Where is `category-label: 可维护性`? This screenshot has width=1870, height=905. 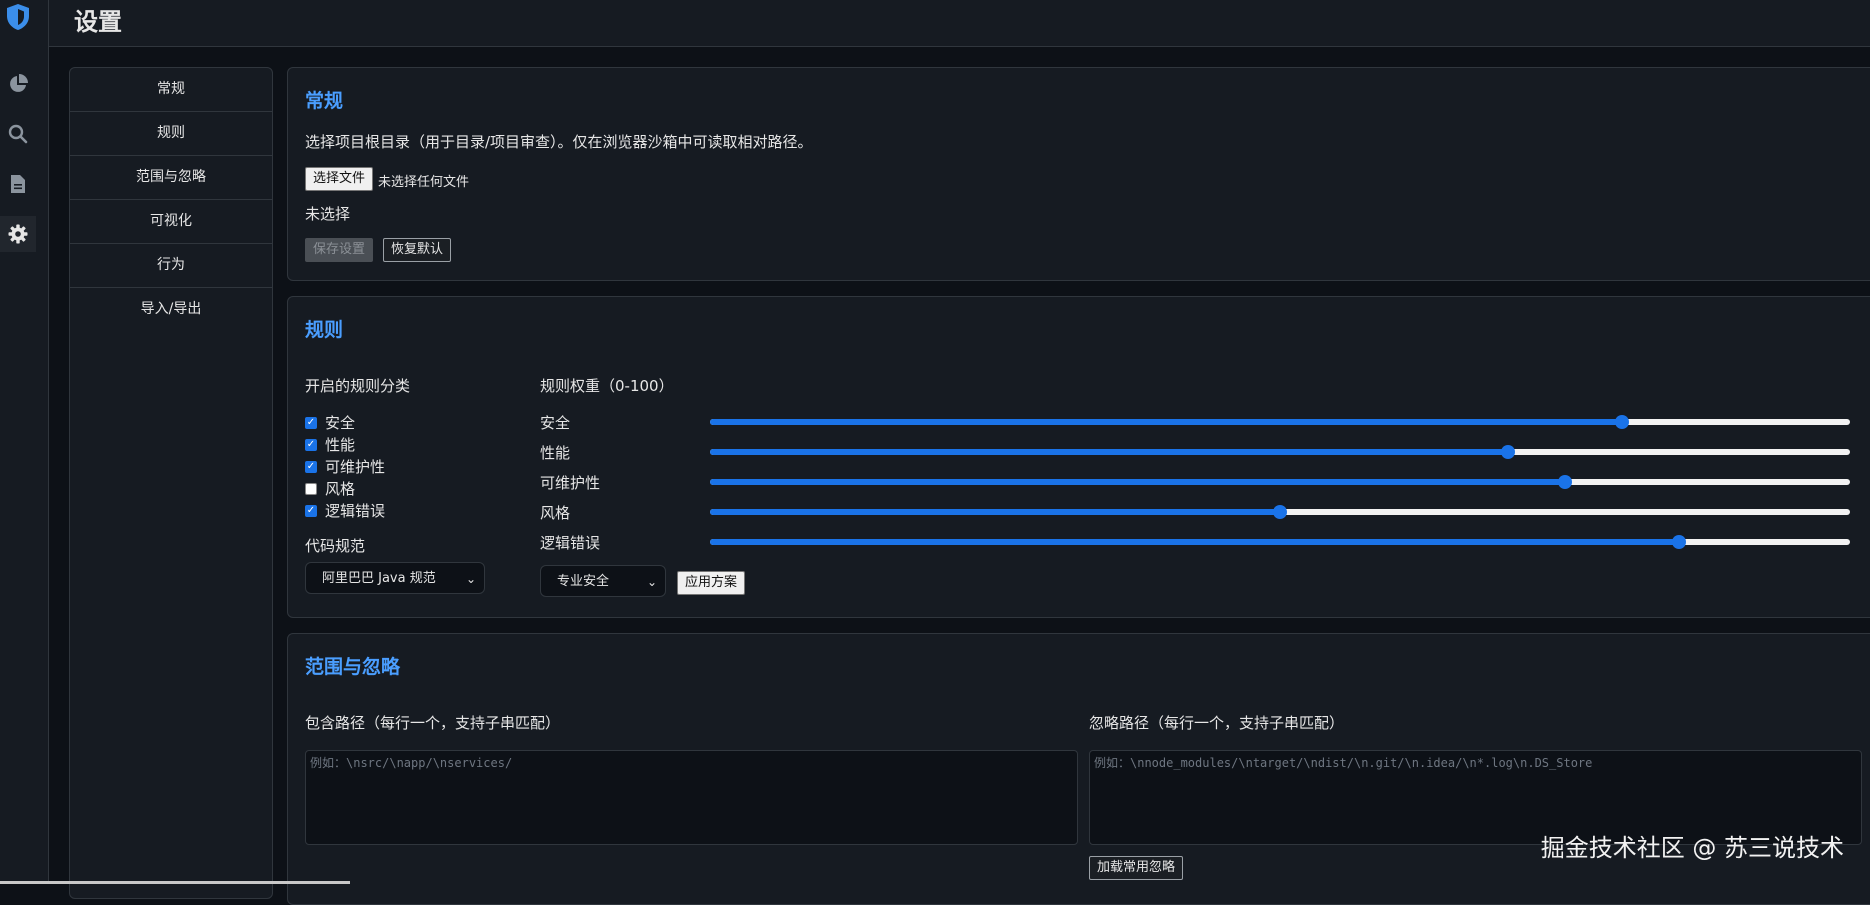 category-label: 可维护性 is located at coordinates (355, 467).